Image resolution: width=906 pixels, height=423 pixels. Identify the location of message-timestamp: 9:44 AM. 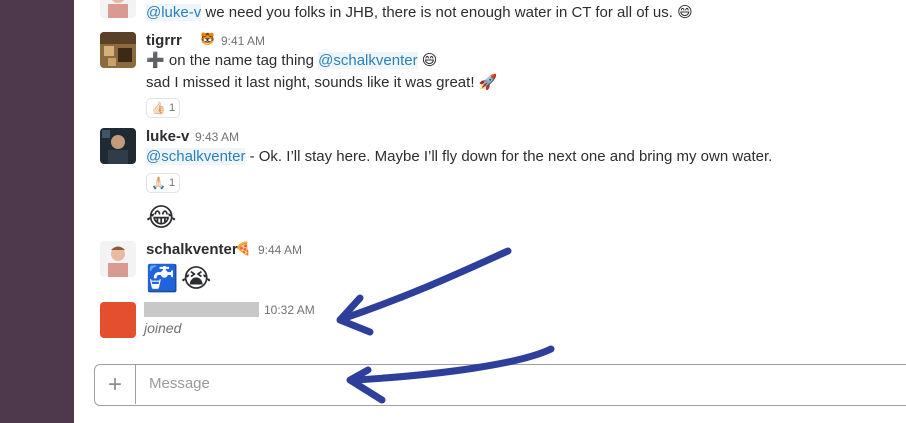
(280, 250).